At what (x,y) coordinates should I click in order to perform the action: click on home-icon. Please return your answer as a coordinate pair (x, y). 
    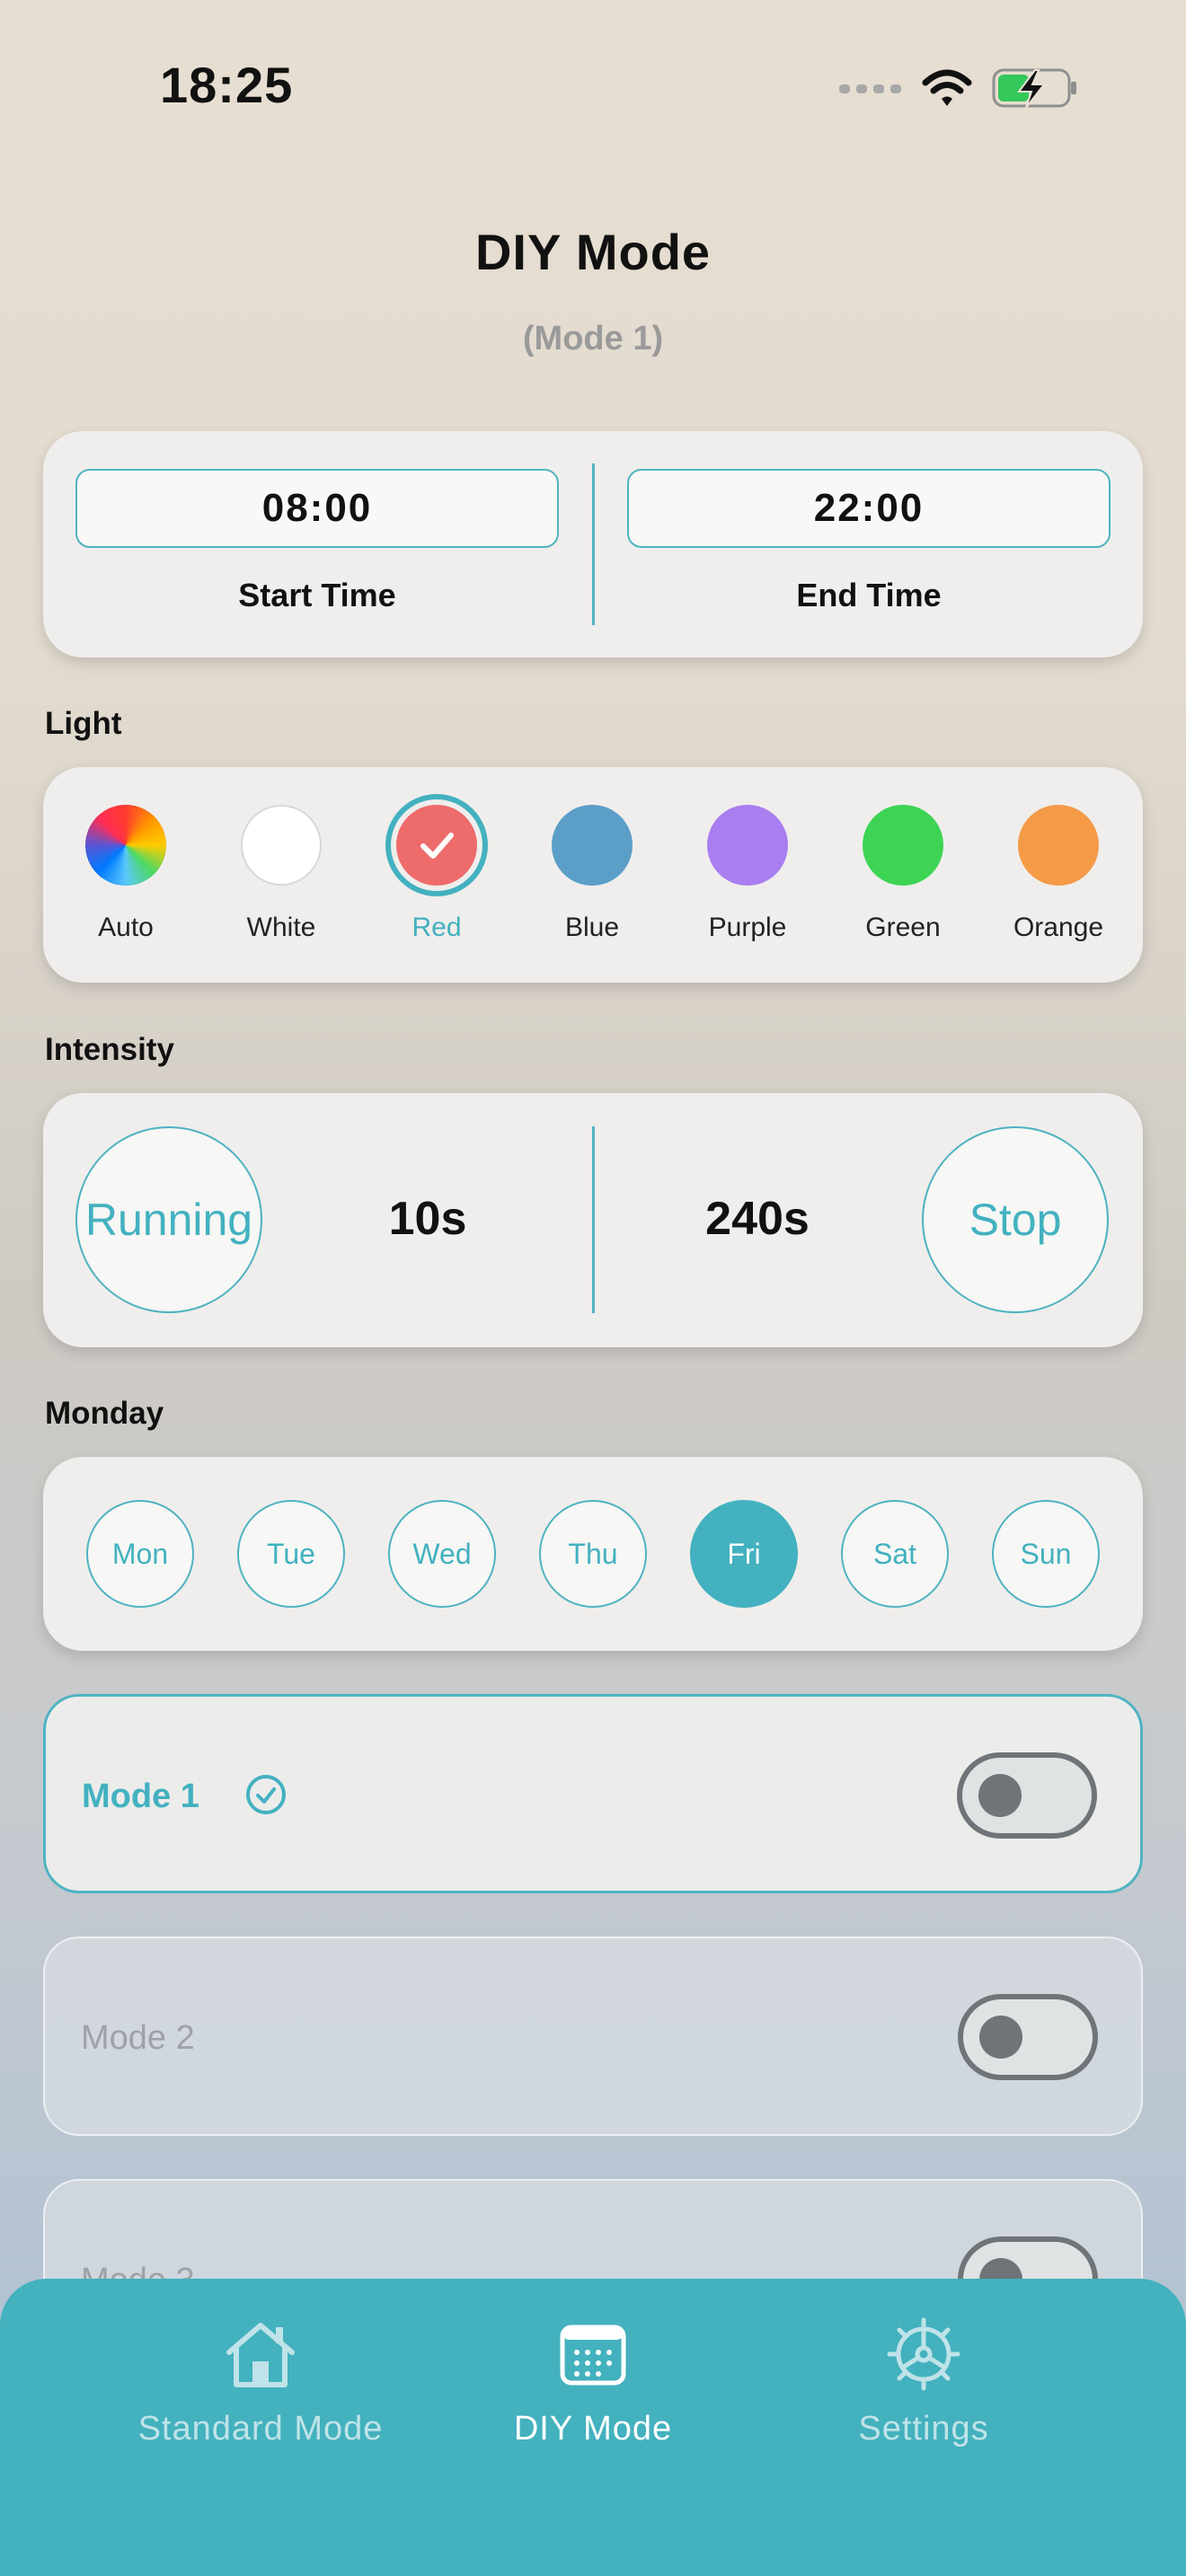
    Looking at the image, I should click on (260, 2355).